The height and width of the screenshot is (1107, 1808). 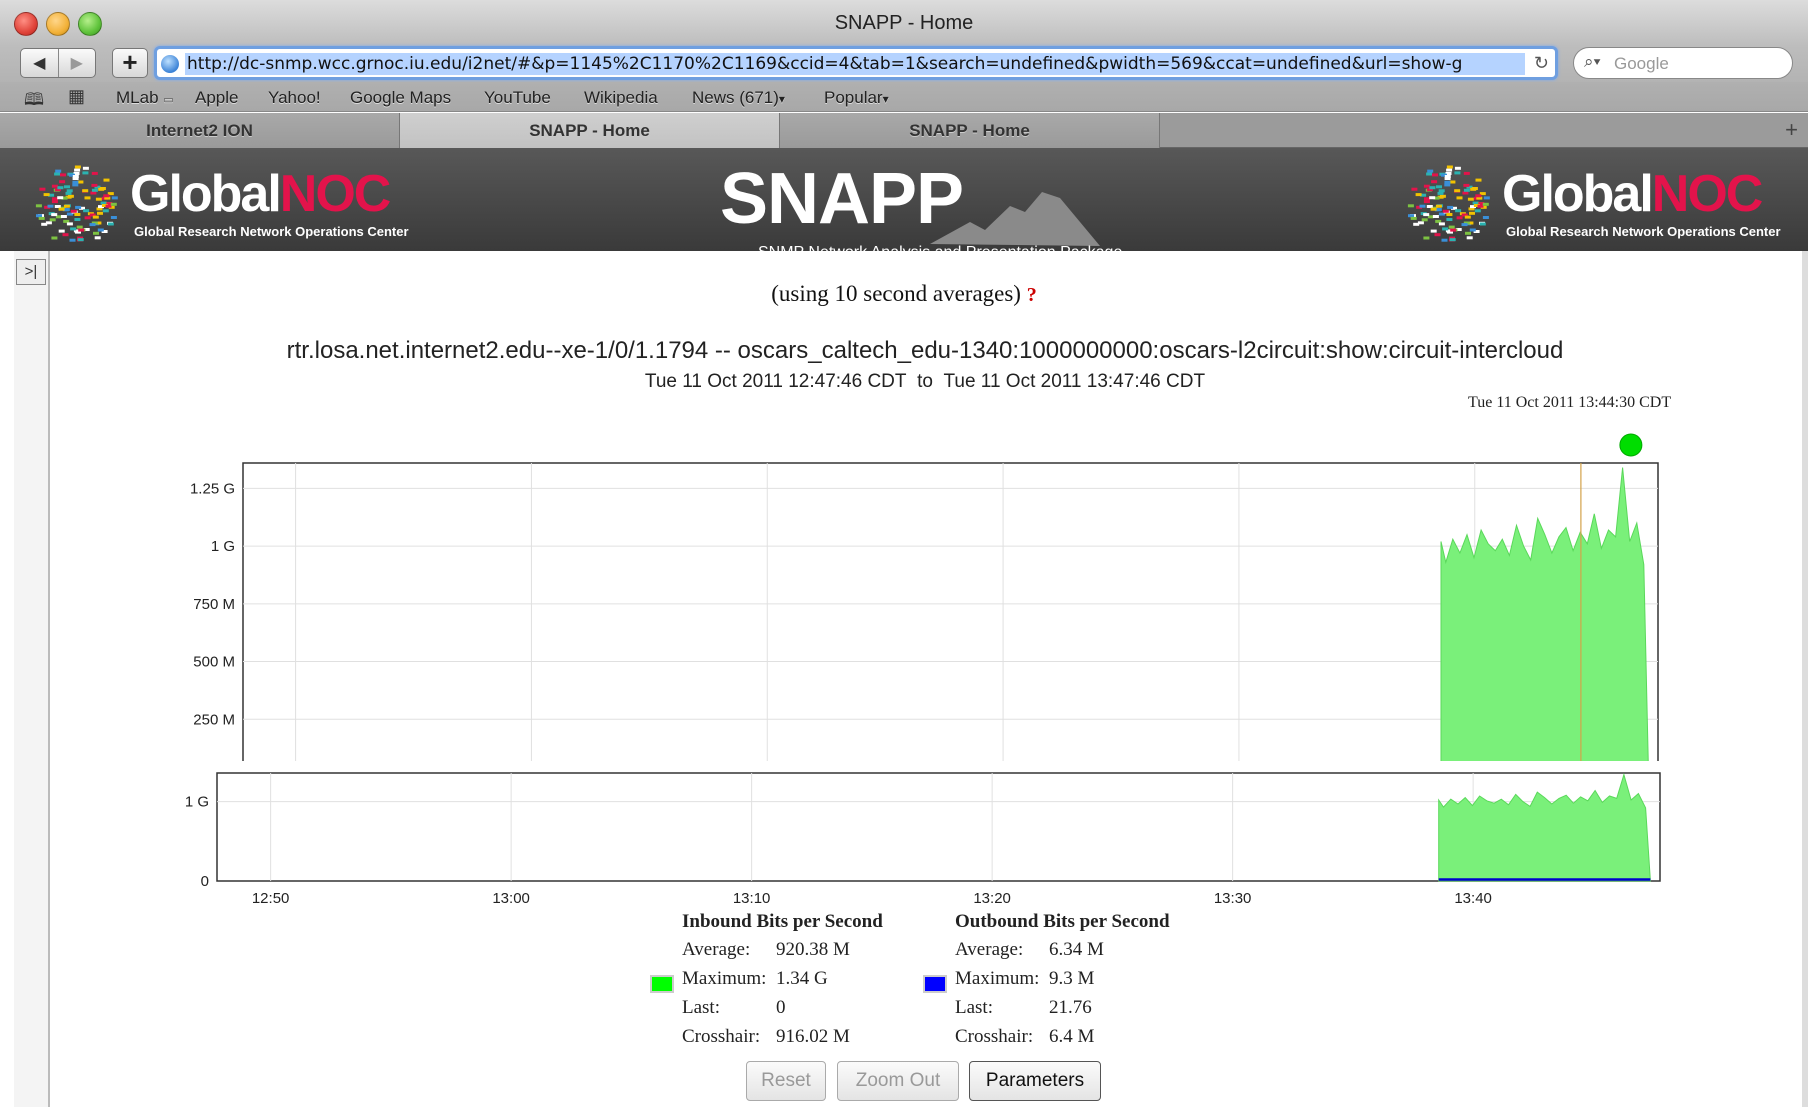 What do you see at coordinates (130, 63) in the screenshot?
I see `add-bookmark-button: +` at bounding box center [130, 63].